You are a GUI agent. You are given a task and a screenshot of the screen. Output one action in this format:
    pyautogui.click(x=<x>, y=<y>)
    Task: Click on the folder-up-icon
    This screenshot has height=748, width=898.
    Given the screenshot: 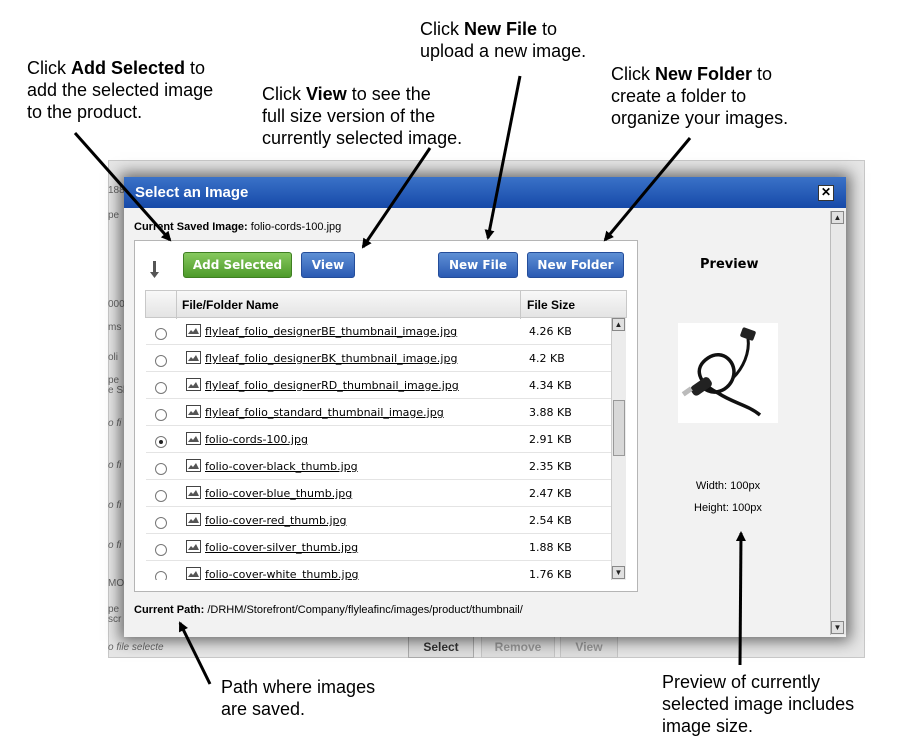 What is the action you would take?
    pyautogui.click(x=154, y=270)
    